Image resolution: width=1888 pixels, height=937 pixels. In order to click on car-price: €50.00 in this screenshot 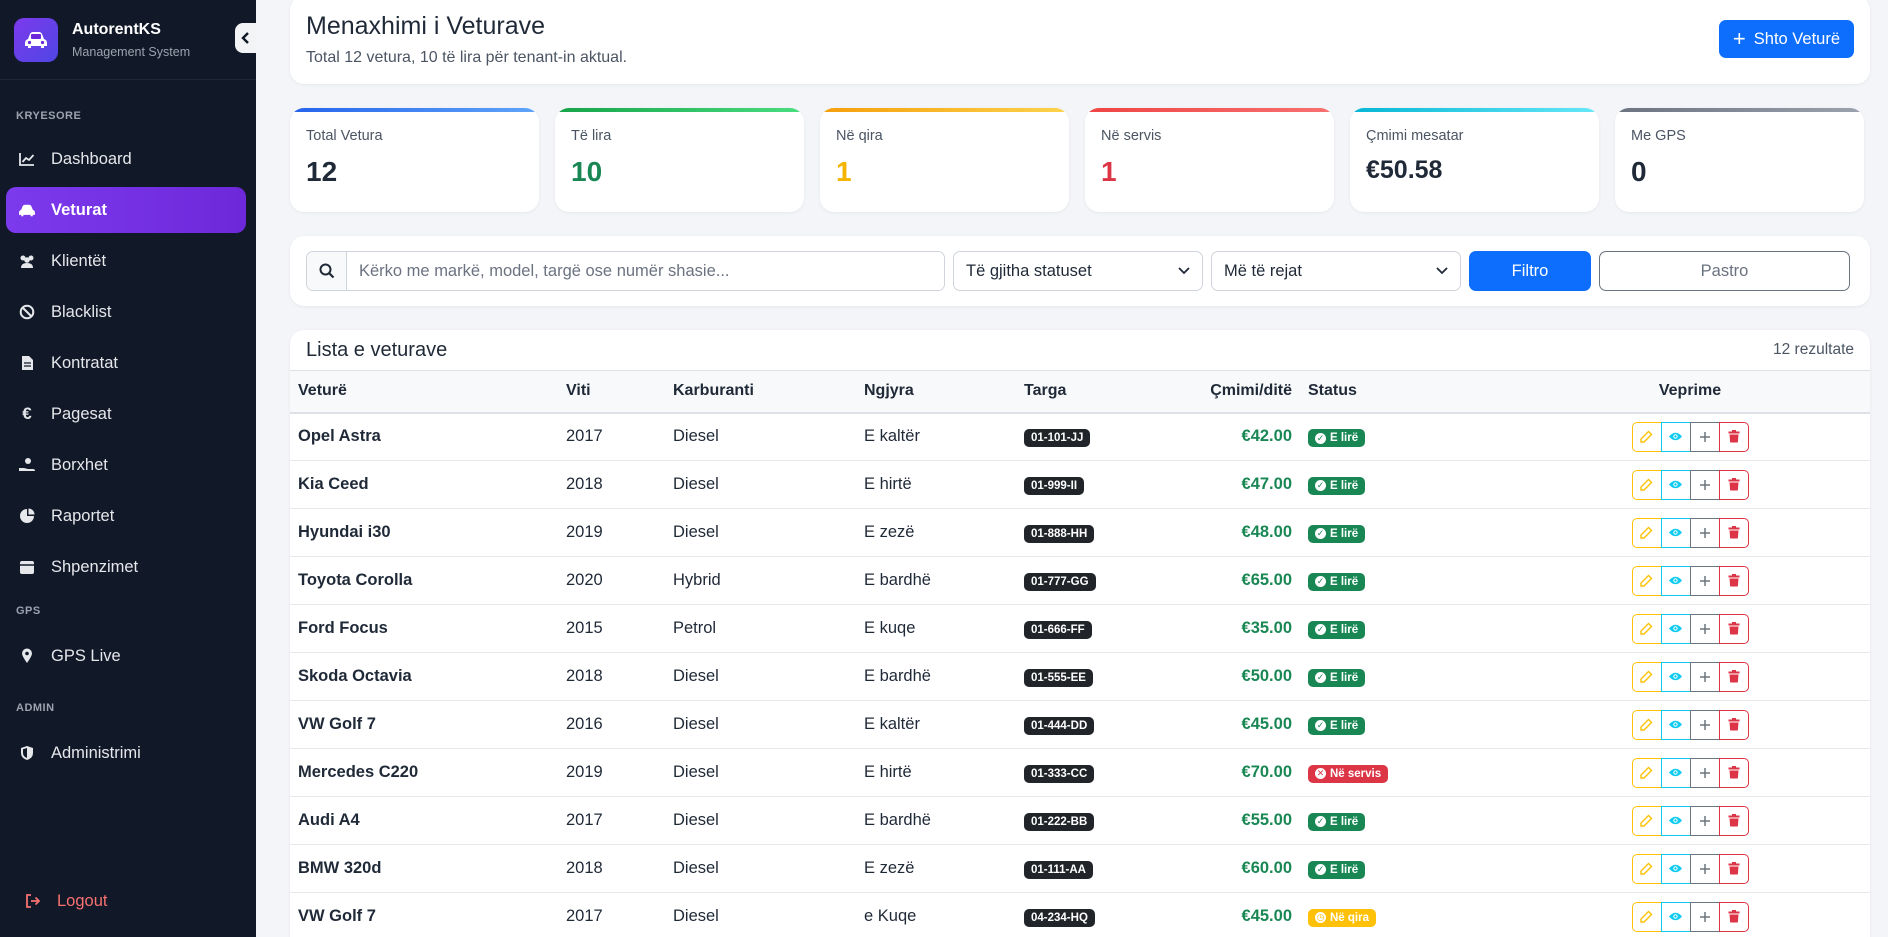, I will do `click(1266, 676)`.